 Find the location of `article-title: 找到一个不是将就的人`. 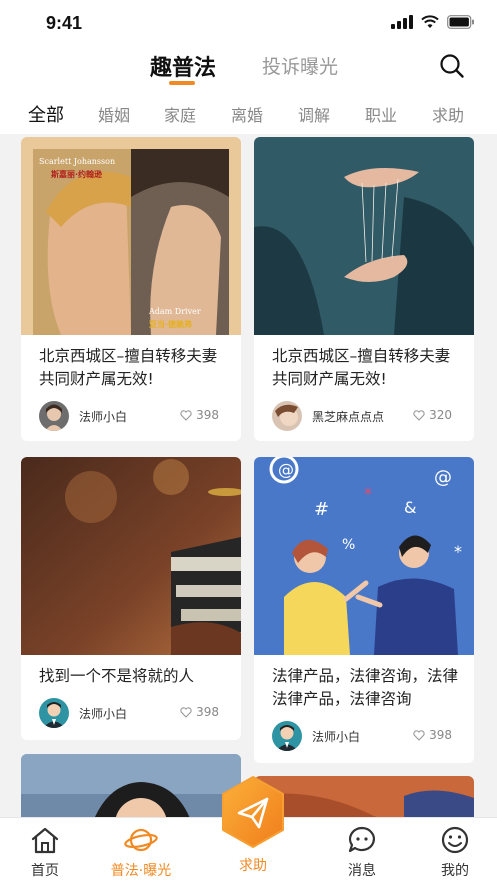

article-title: 找到一个不是将就的人 is located at coordinates (117, 676).